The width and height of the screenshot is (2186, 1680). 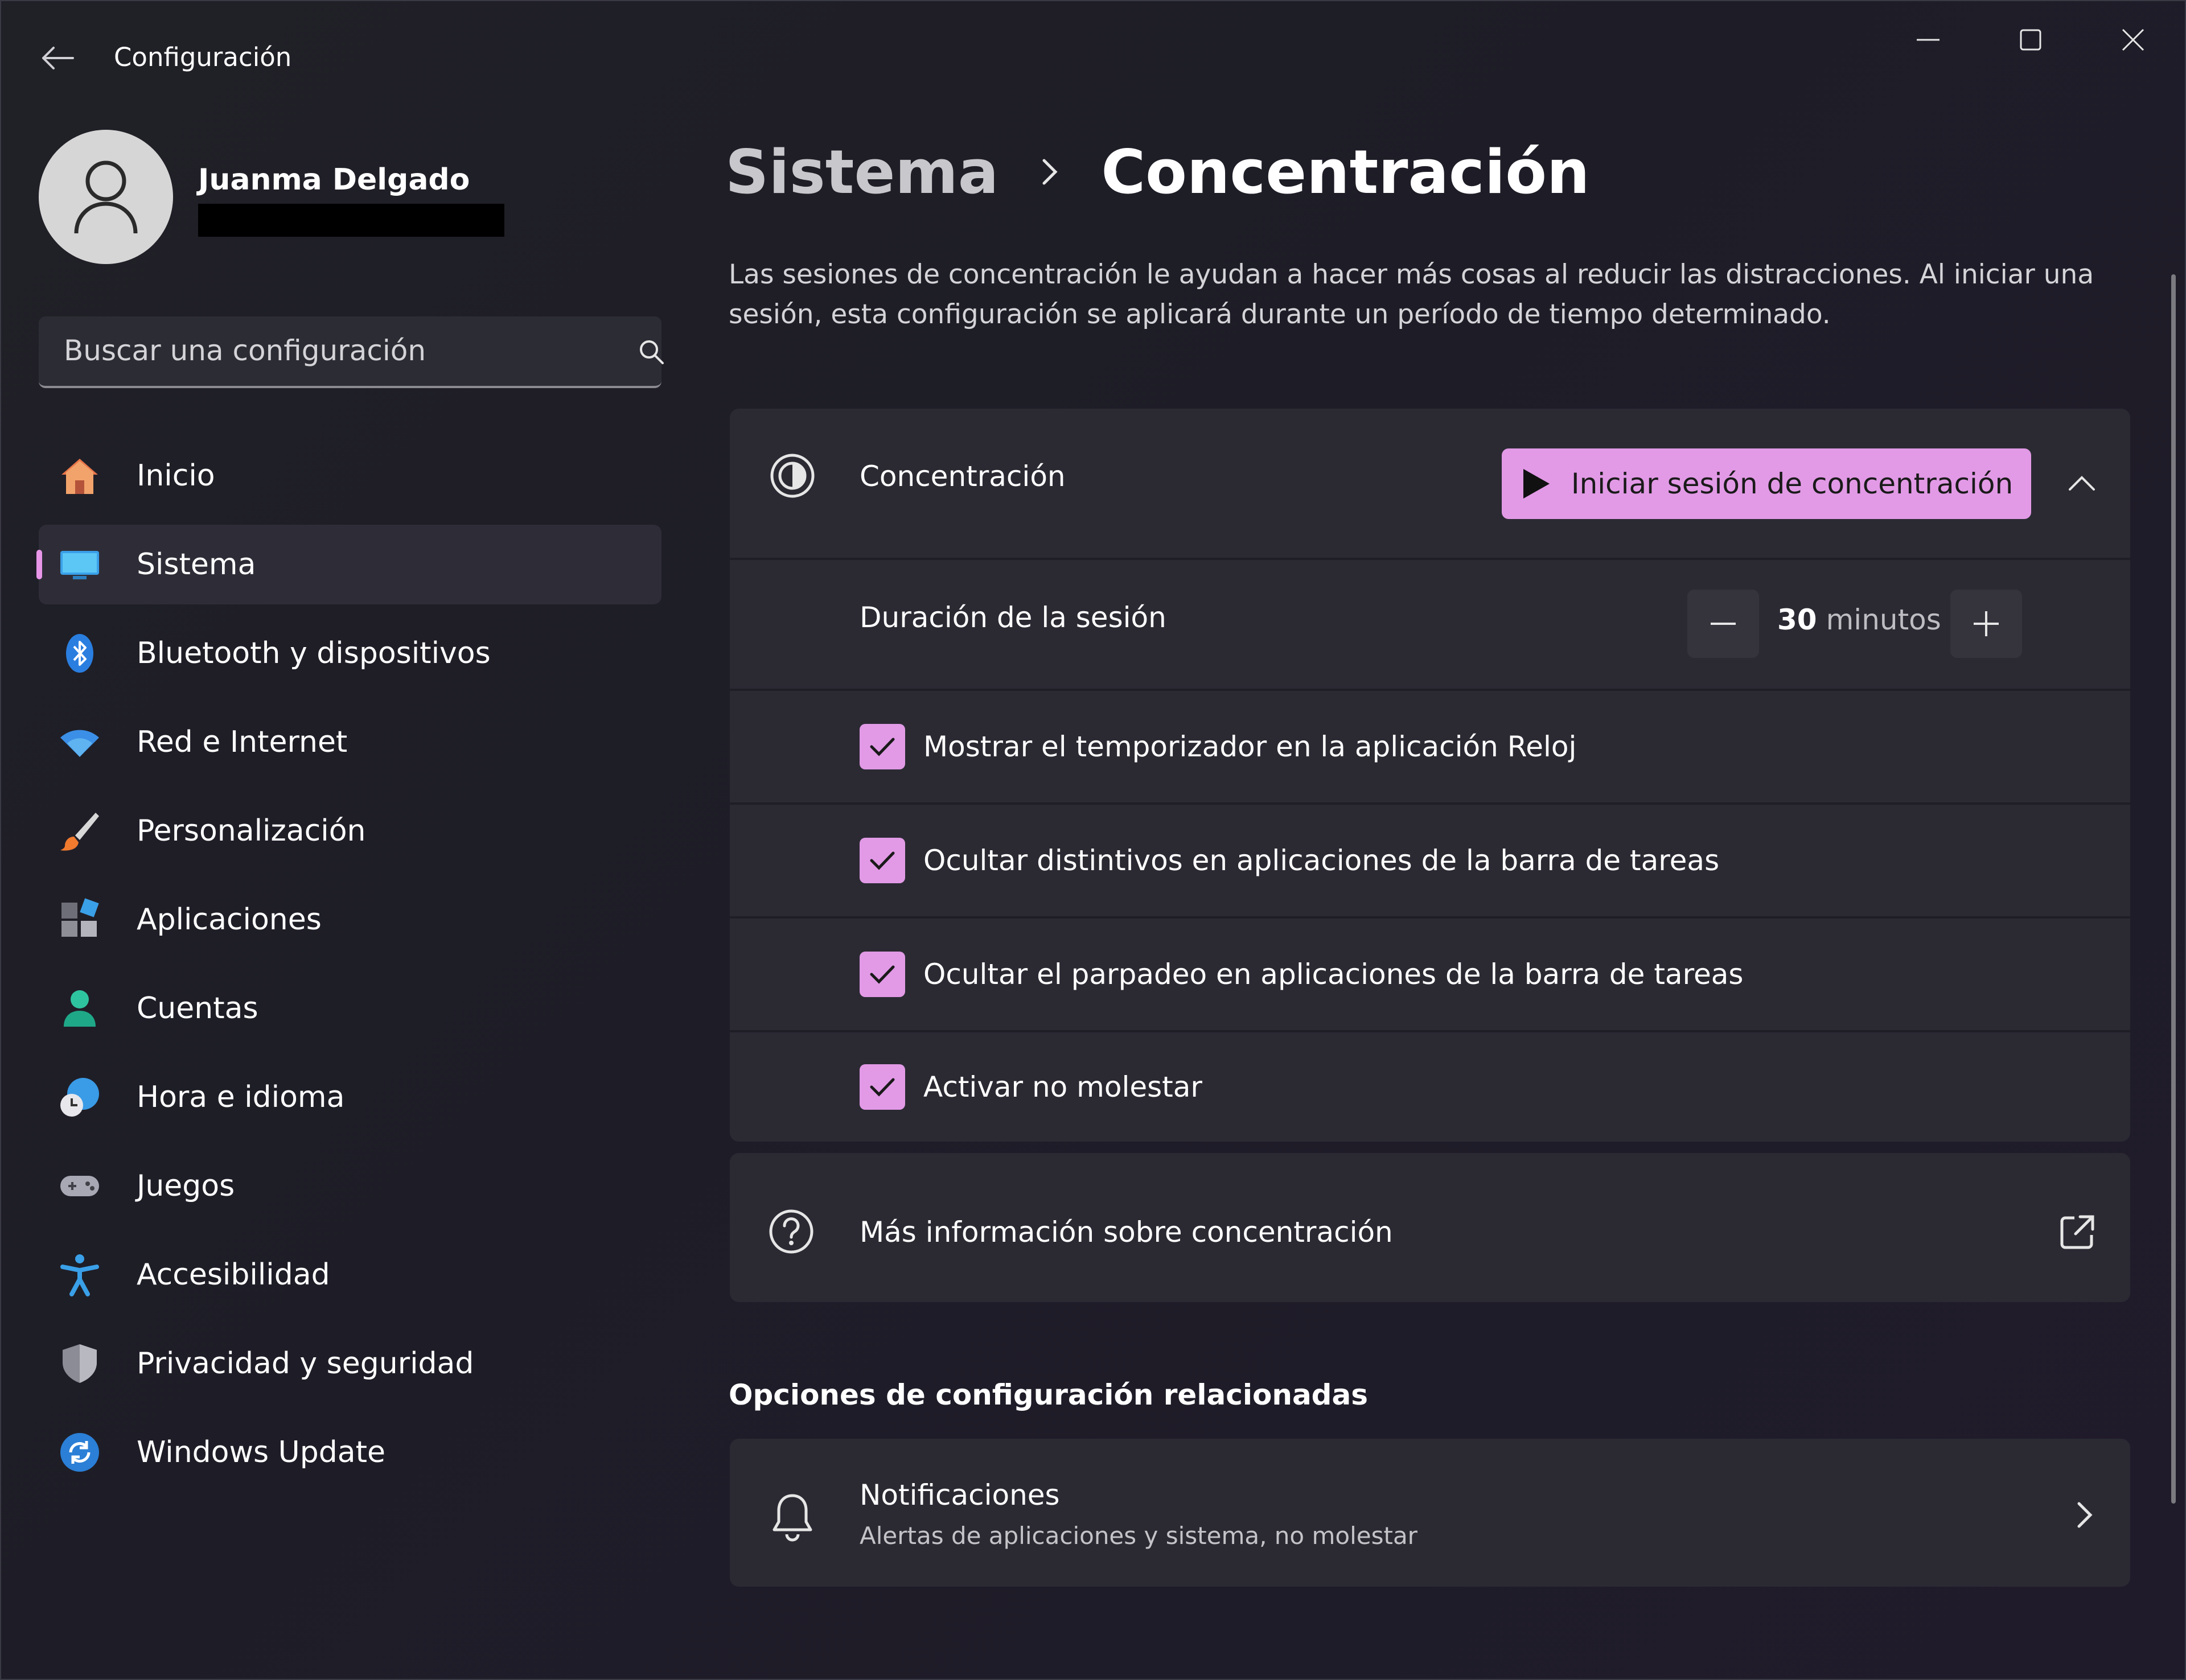 I want to click on plus-icon, so click(x=1986, y=623).